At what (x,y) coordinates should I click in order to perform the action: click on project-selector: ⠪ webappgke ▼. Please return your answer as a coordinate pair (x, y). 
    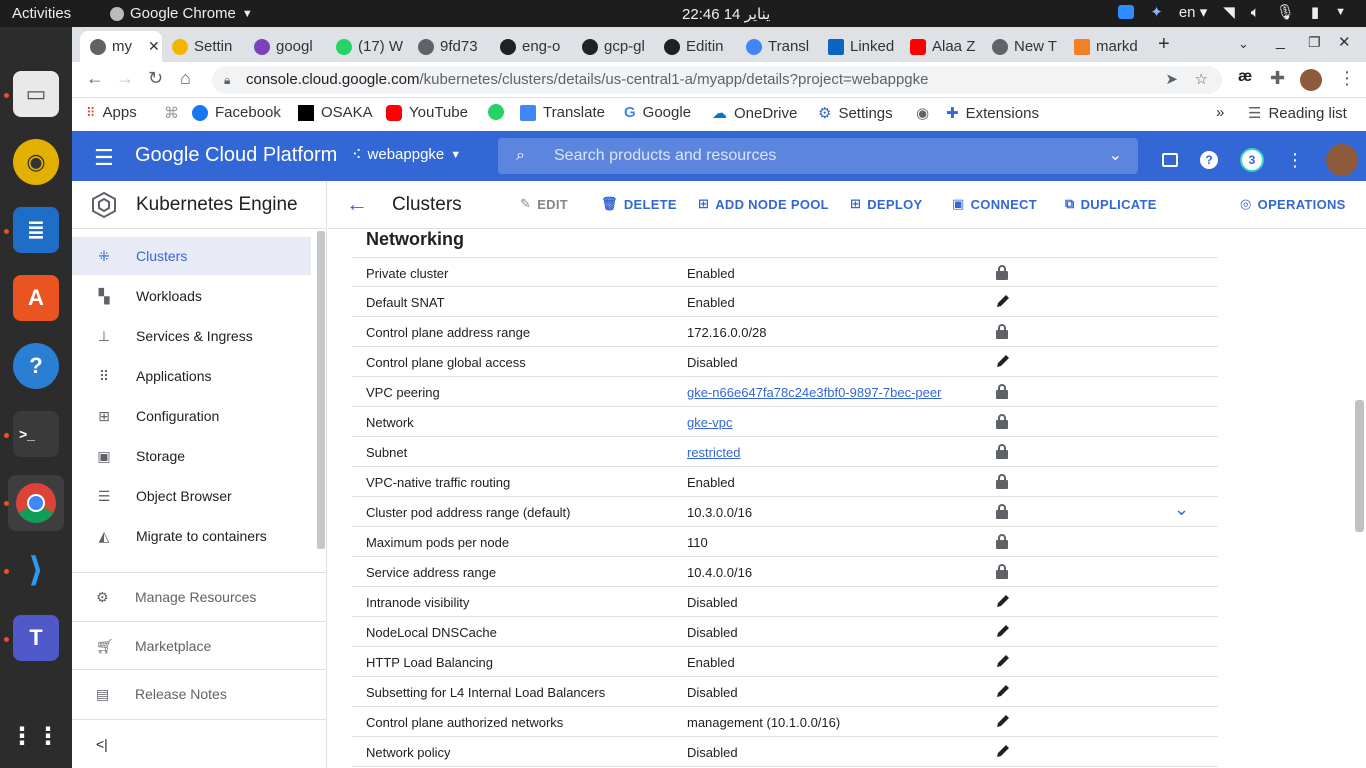
    Looking at the image, I should click on (406, 154).